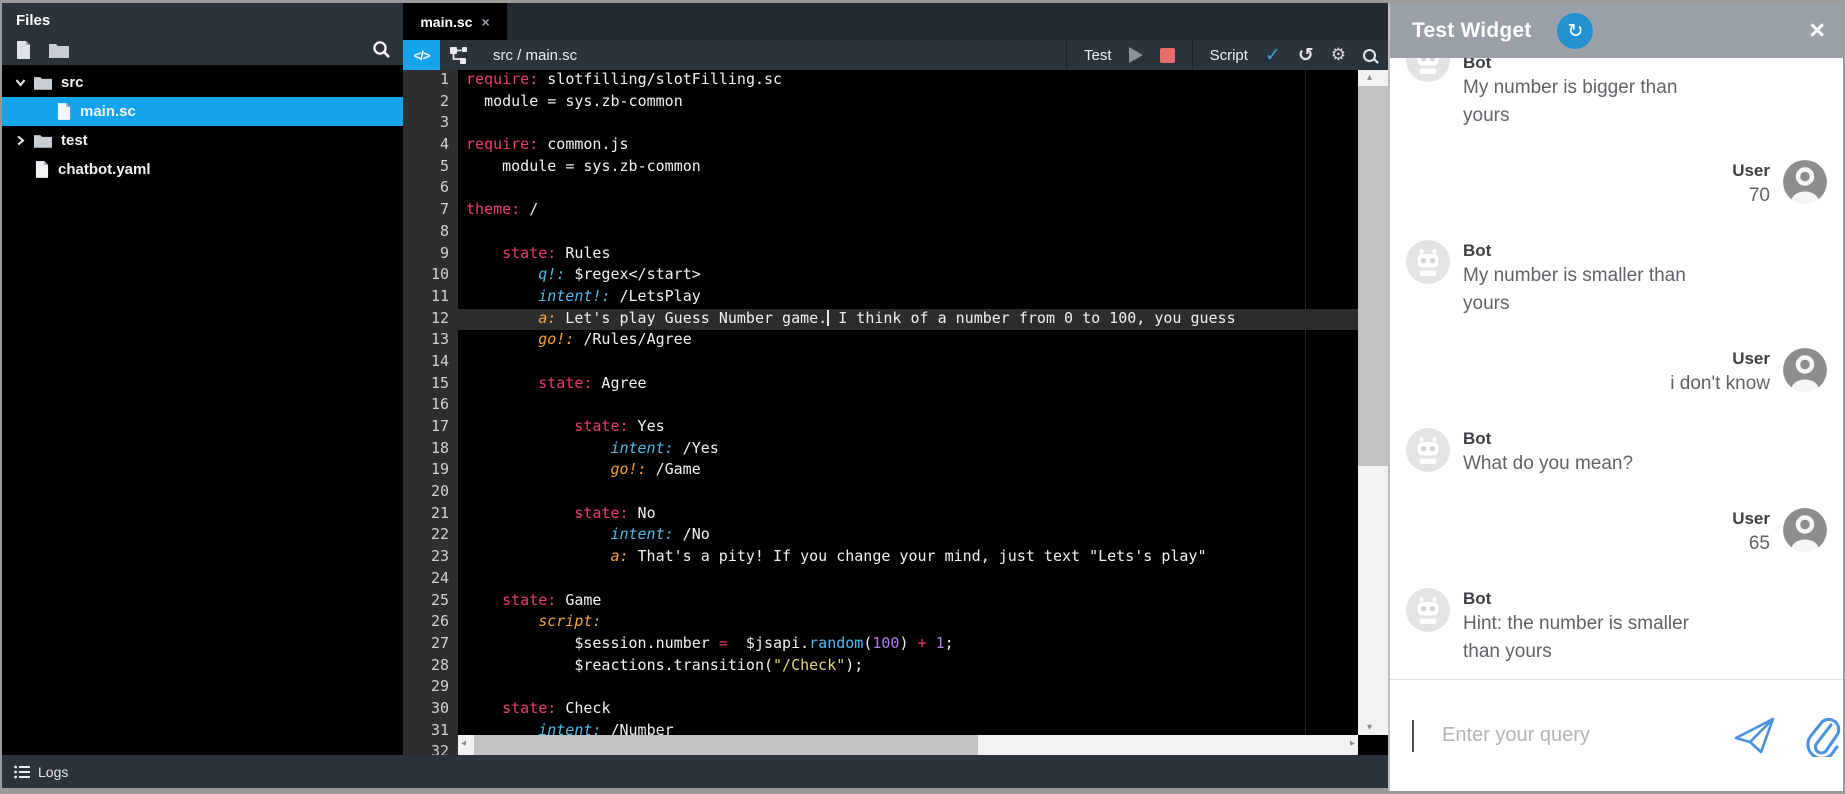  Describe the element at coordinates (463, 743) in the screenshot. I see `scroll-left-icon: ◂` at that location.